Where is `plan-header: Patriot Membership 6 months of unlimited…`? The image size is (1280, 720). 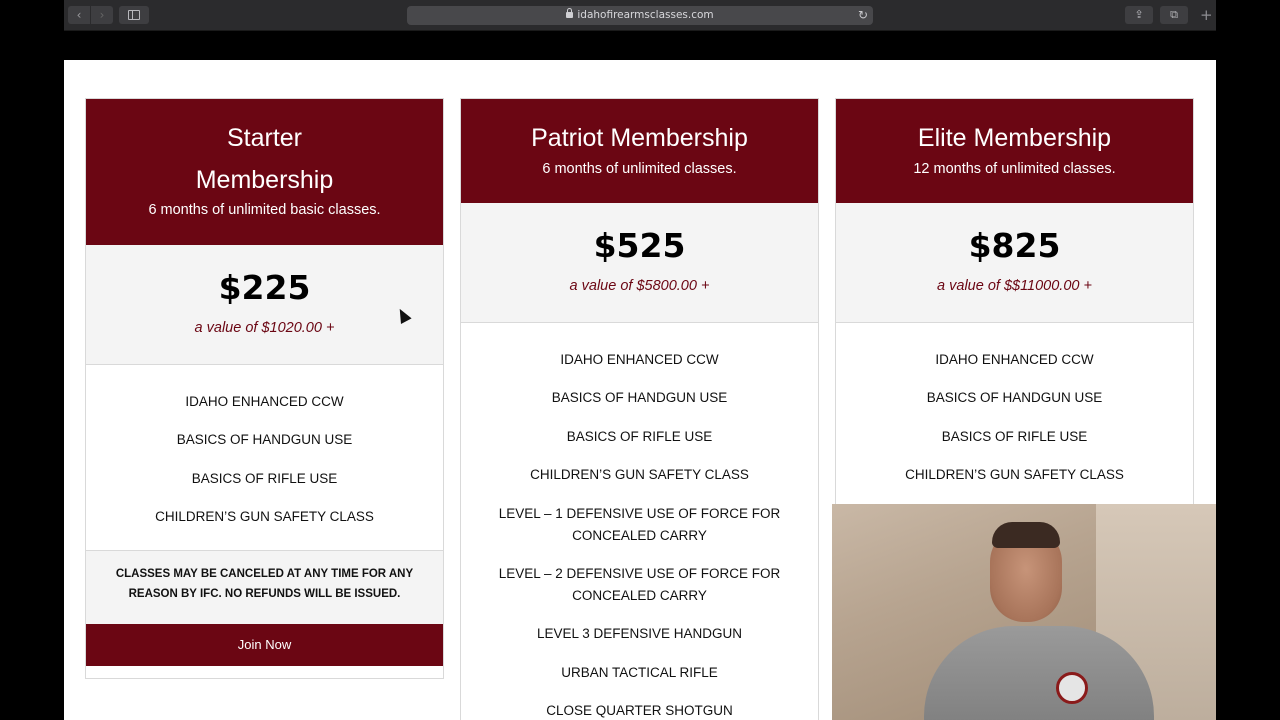 plan-header: Patriot Membership 6 months of unlimited… is located at coordinates (639, 151).